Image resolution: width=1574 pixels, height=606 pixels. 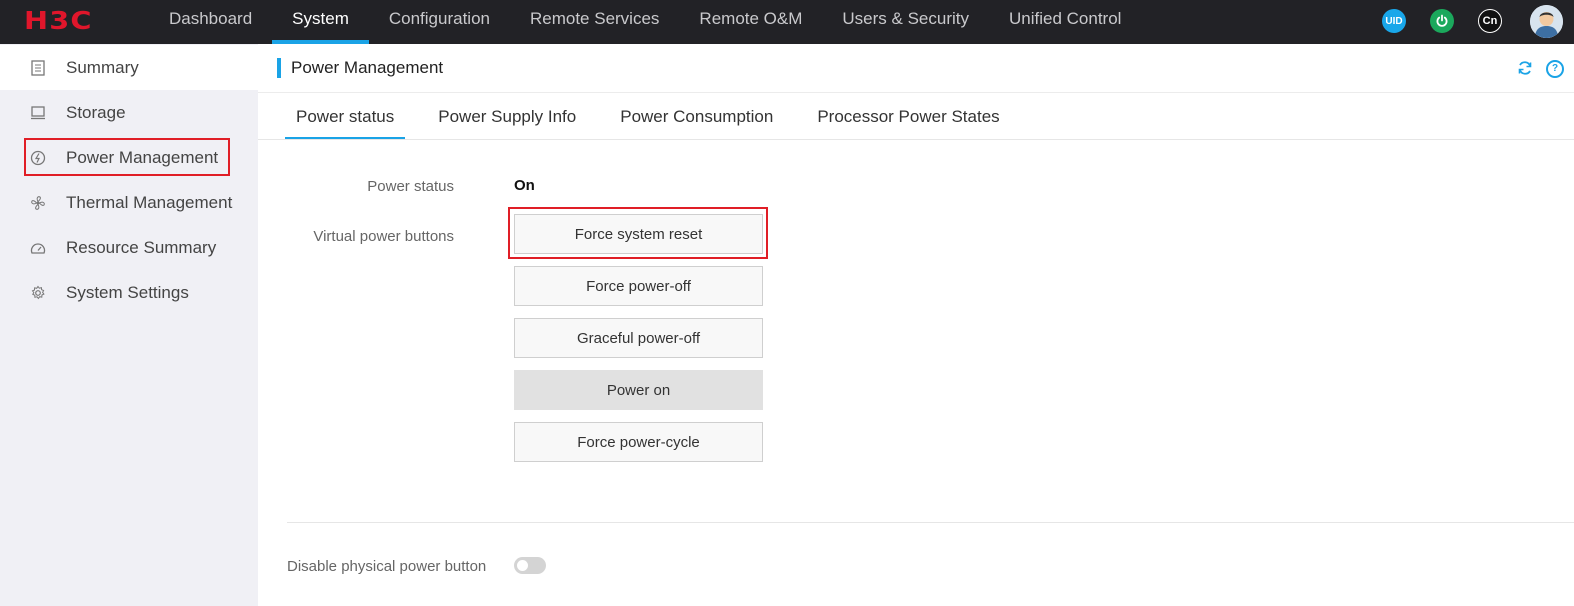 What do you see at coordinates (1442, 21) in the screenshot?
I see `power-icon` at bounding box center [1442, 21].